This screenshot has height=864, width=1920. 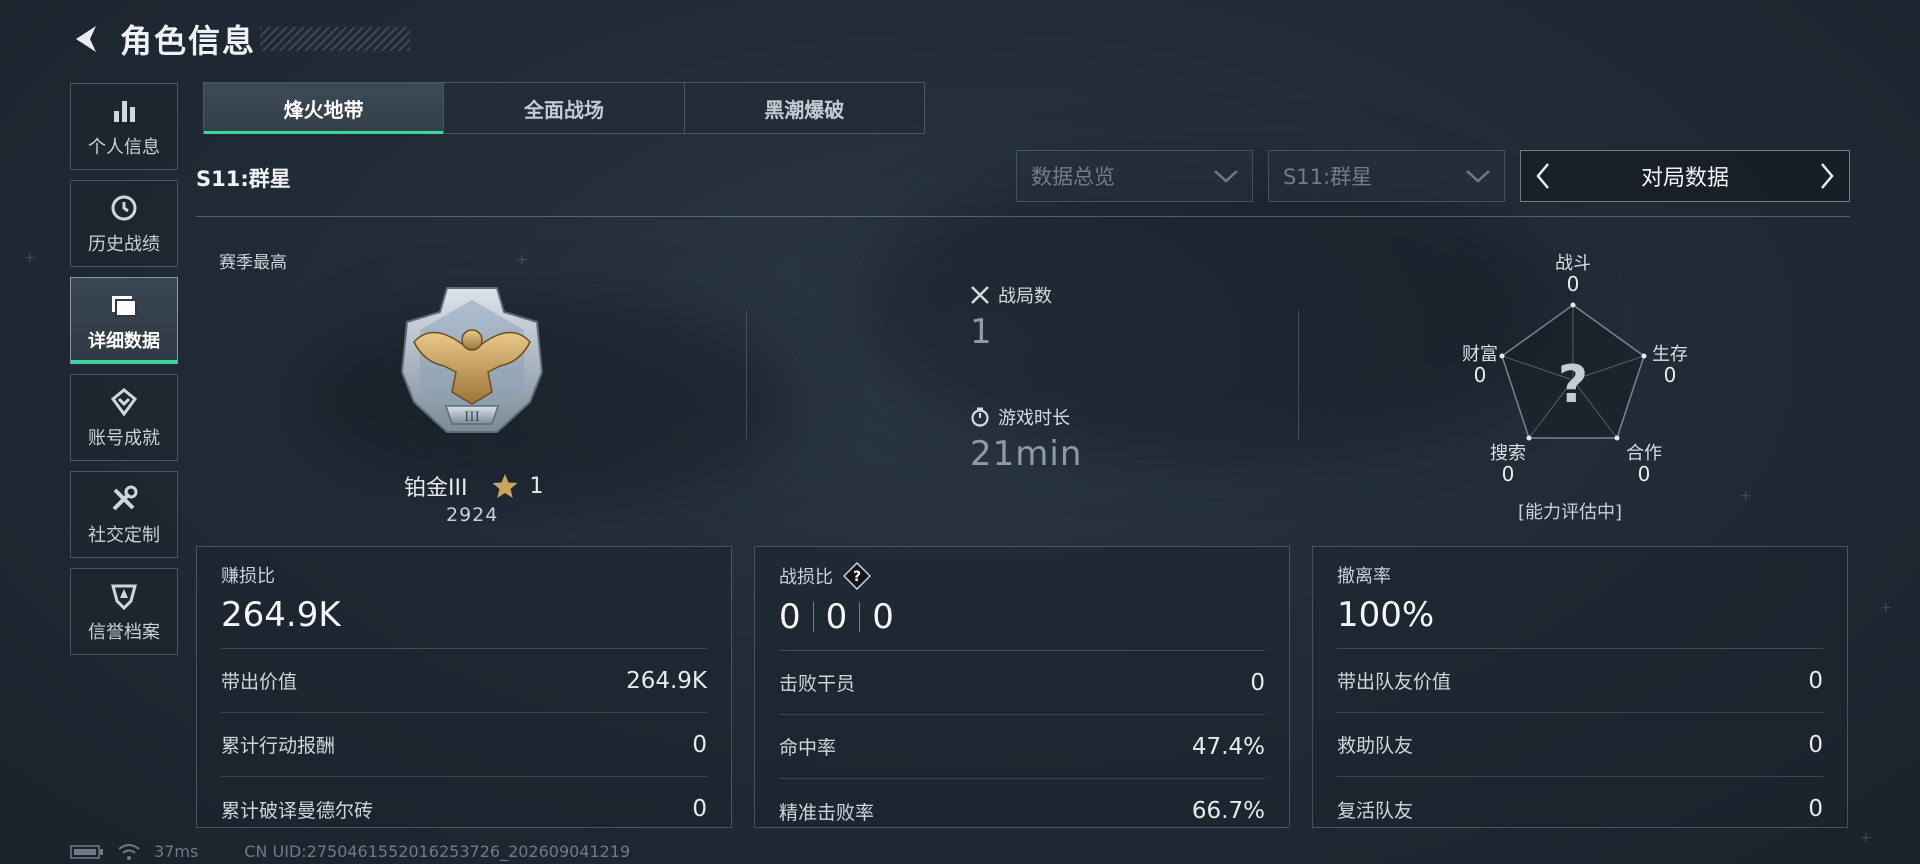 I want to click on radar-cooperation-label: 合作, so click(x=1644, y=453).